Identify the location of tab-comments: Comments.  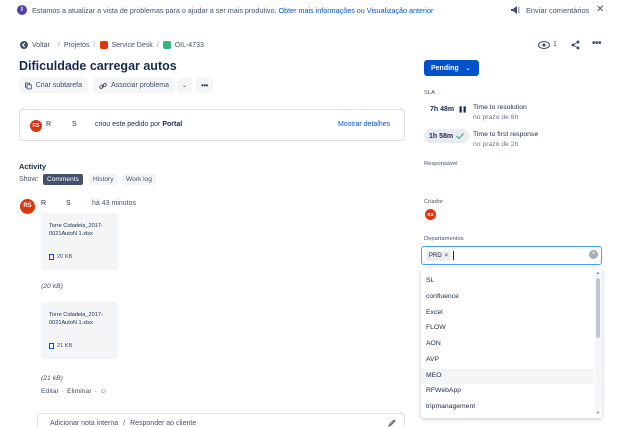
(63, 179).